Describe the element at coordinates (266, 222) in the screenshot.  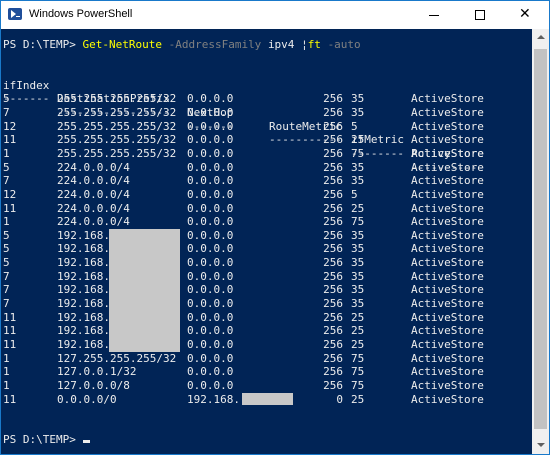
I see `table-row: 1 224.0.0.0/4 0.0.0.0 256 75 ActiveStore` at that location.